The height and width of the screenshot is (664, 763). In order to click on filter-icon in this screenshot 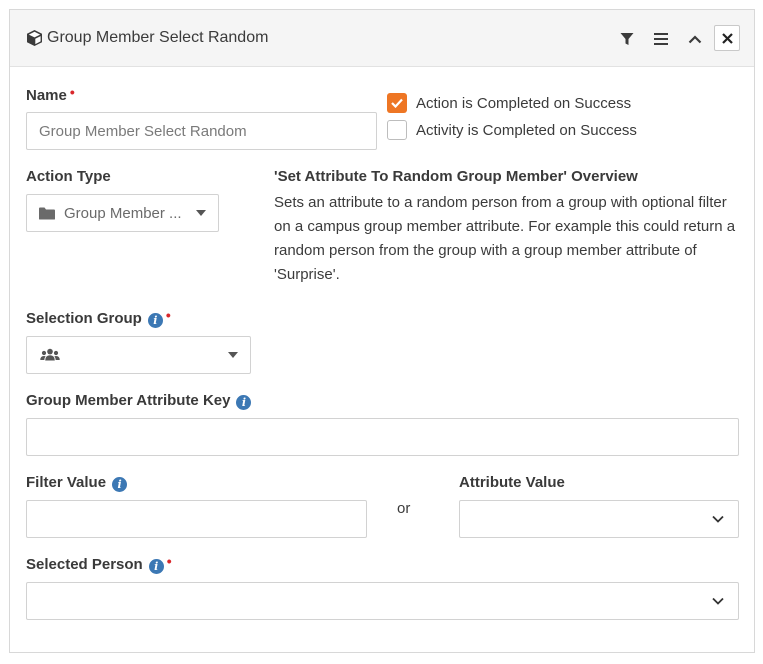, I will do `click(627, 39)`.